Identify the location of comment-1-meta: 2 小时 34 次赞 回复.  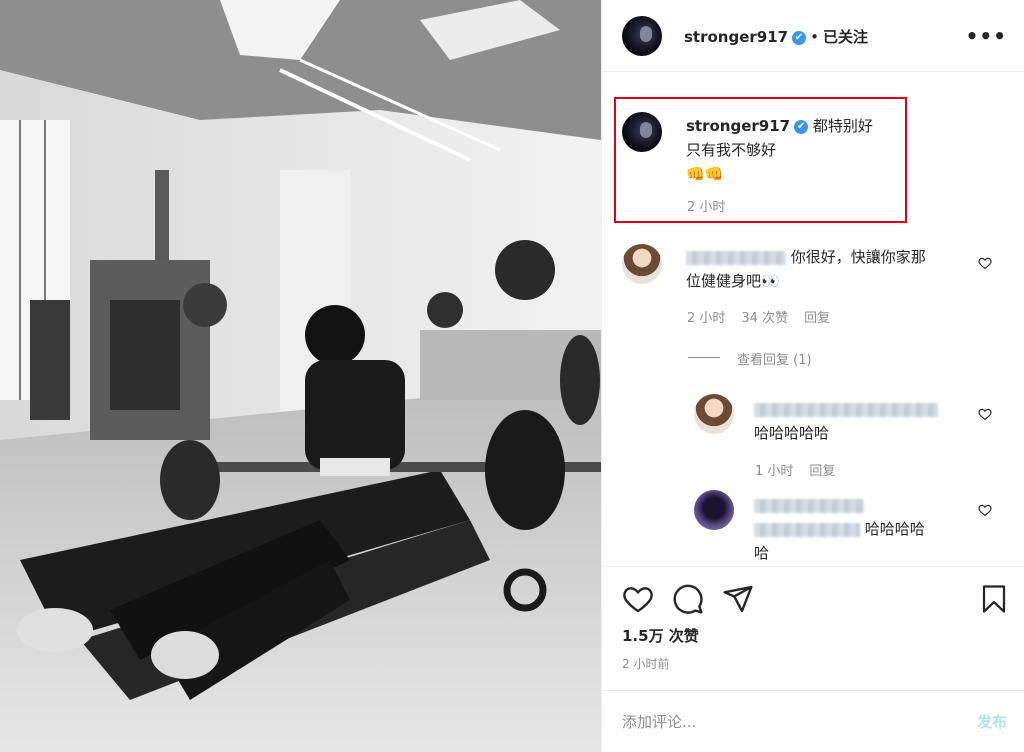
(766, 316).